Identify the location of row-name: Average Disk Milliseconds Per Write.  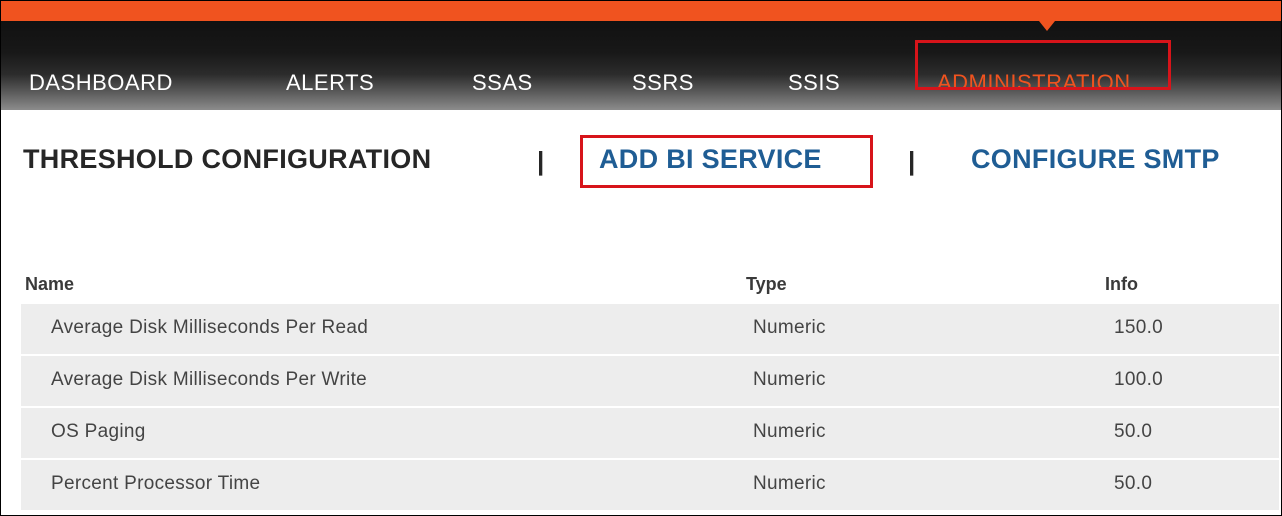
(209, 379).